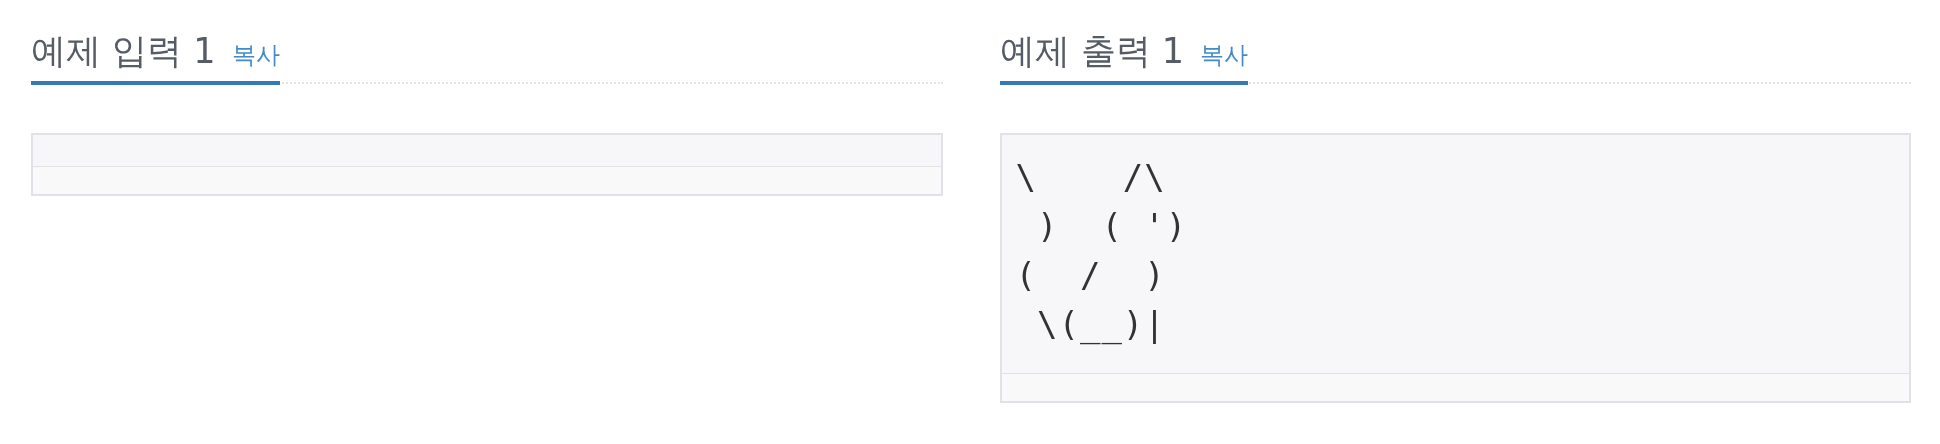 This screenshot has width=1940, height=444. I want to click on section-title: 예제 출력 1, so click(1092, 51).